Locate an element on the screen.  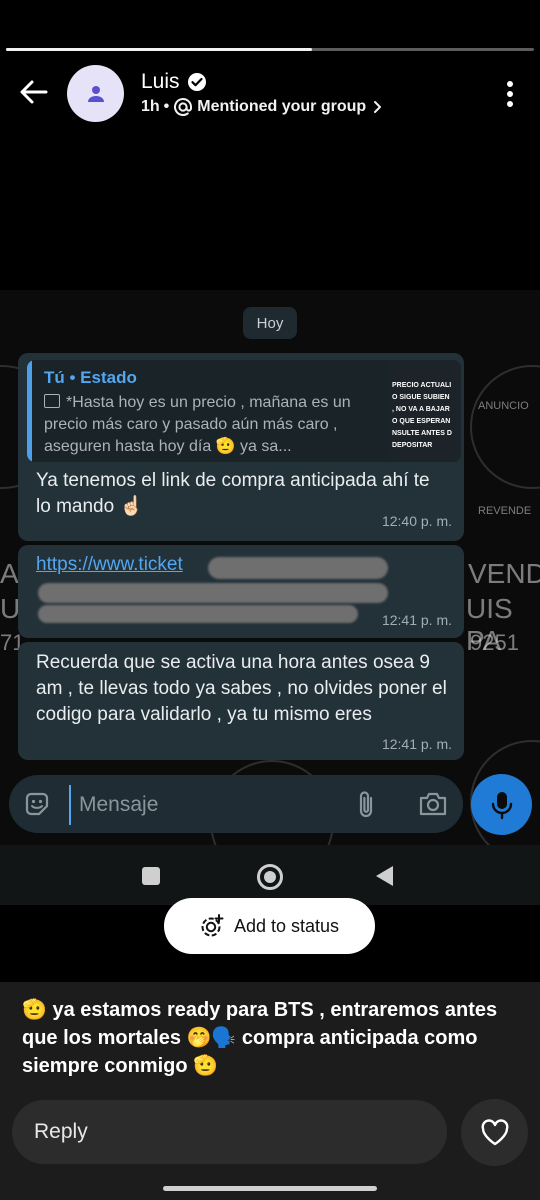
quote-accent-bar is located at coordinates (29, 411).